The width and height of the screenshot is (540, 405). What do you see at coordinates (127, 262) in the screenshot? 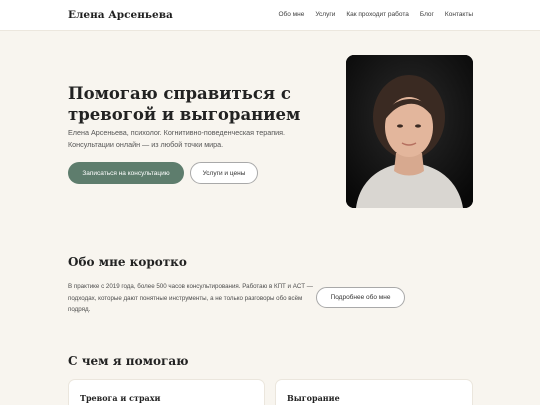
I see `about-section-title: Обо мне коротко` at bounding box center [127, 262].